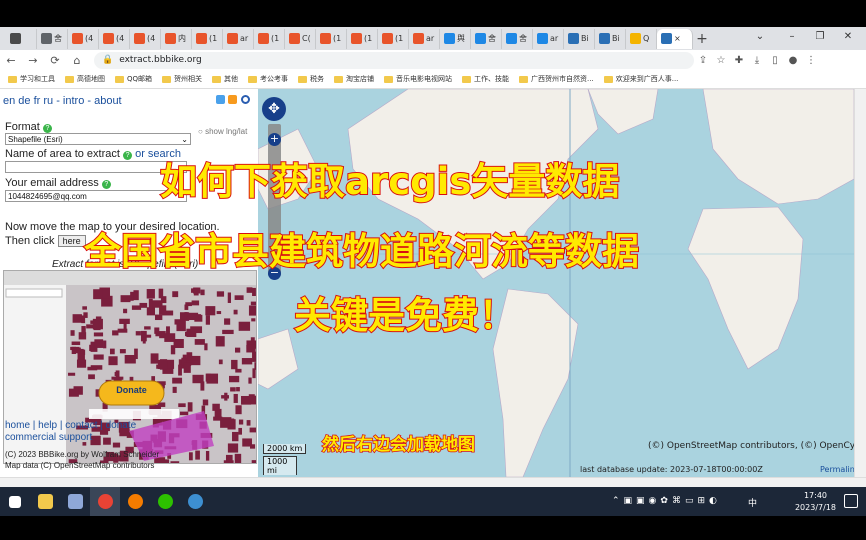 This screenshot has height=540, width=866. I want to click on taskbar-chrome, so click(105, 501).